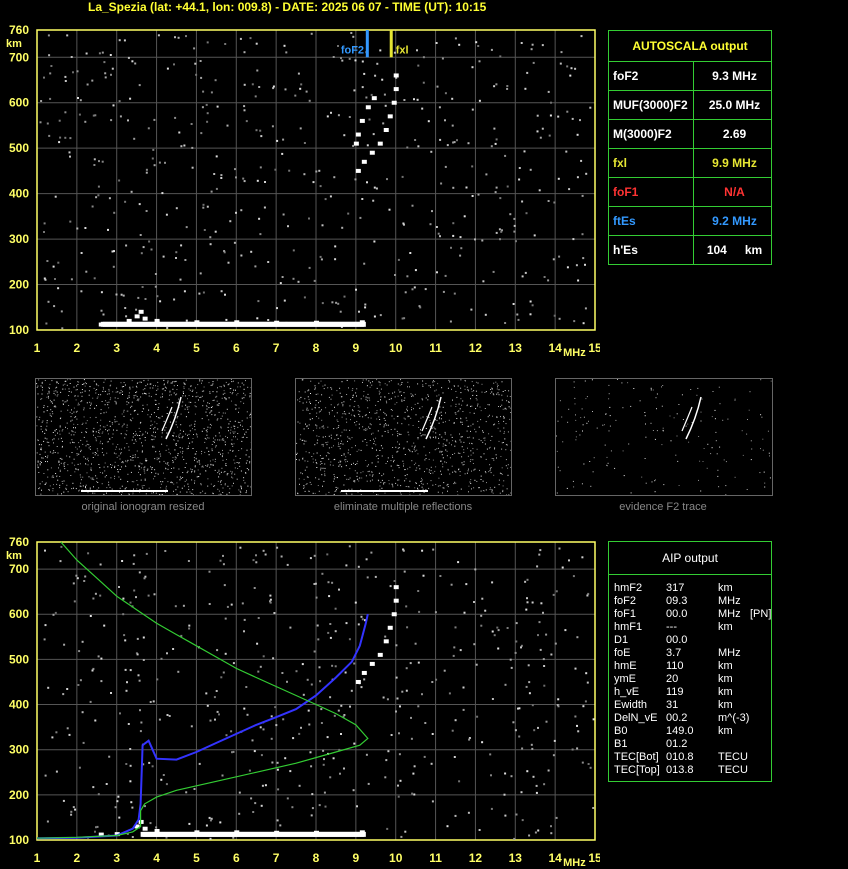  What do you see at coordinates (403, 437) in the screenshot?
I see `thumb-eliminate` at bounding box center [403, 437].